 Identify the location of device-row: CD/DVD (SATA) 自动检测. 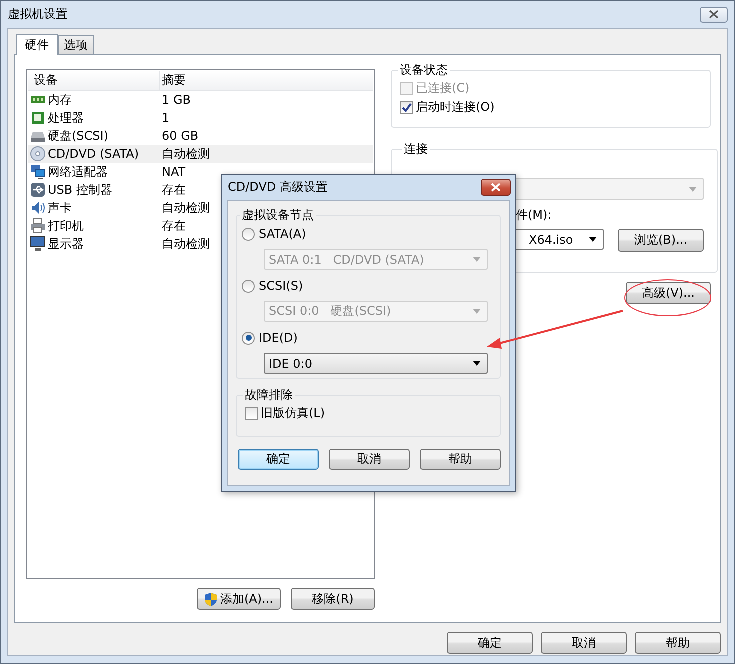
(200, 154).